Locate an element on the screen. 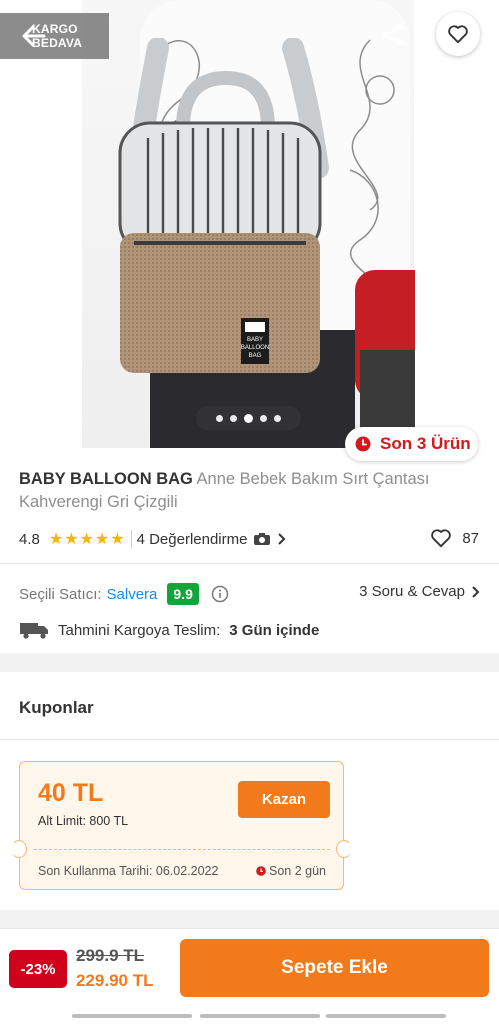  reviews-link: 4 Değerlendirme is located at coordinates (212, 539).